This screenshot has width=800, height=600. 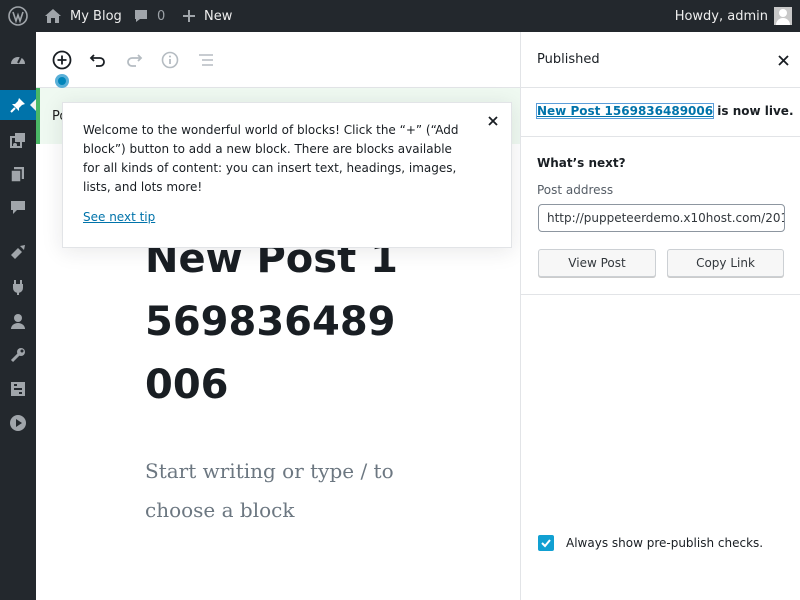 I want to click on undo-button, so click(x=98, y=60).